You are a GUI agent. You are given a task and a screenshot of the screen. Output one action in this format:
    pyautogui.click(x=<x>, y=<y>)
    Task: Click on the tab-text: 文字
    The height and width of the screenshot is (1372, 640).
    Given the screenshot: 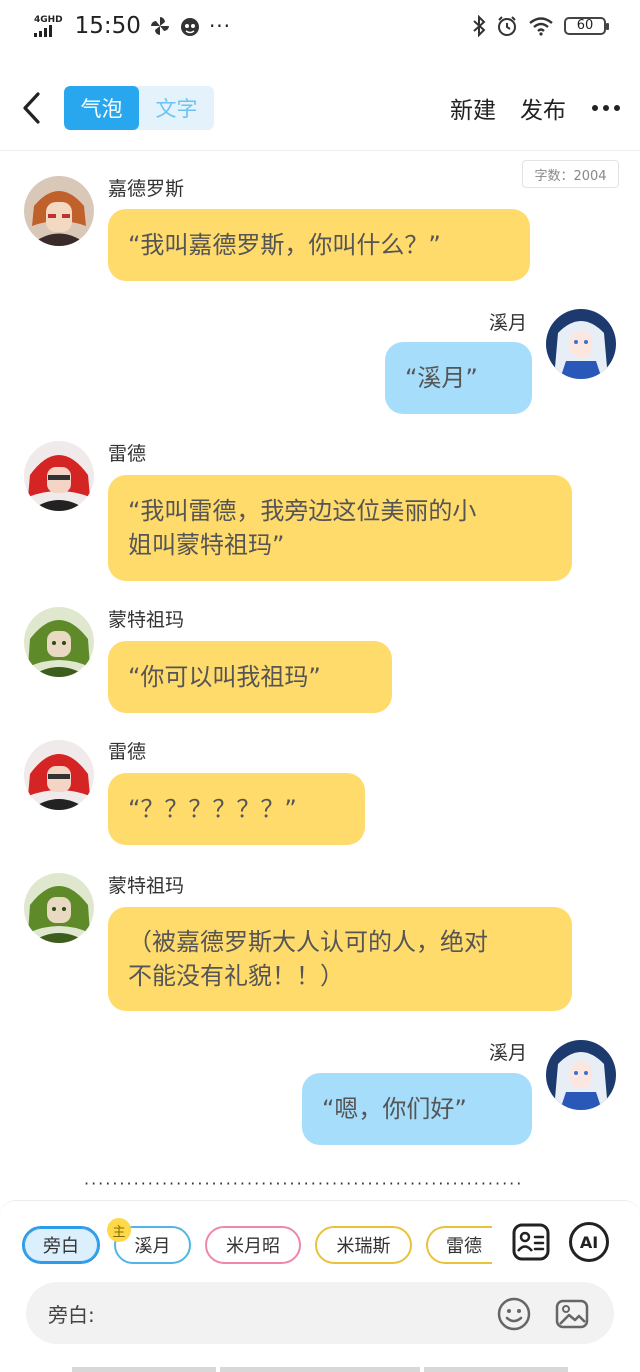 What is the action you would take?
    pyautogui.click(x=176, y=108)
    